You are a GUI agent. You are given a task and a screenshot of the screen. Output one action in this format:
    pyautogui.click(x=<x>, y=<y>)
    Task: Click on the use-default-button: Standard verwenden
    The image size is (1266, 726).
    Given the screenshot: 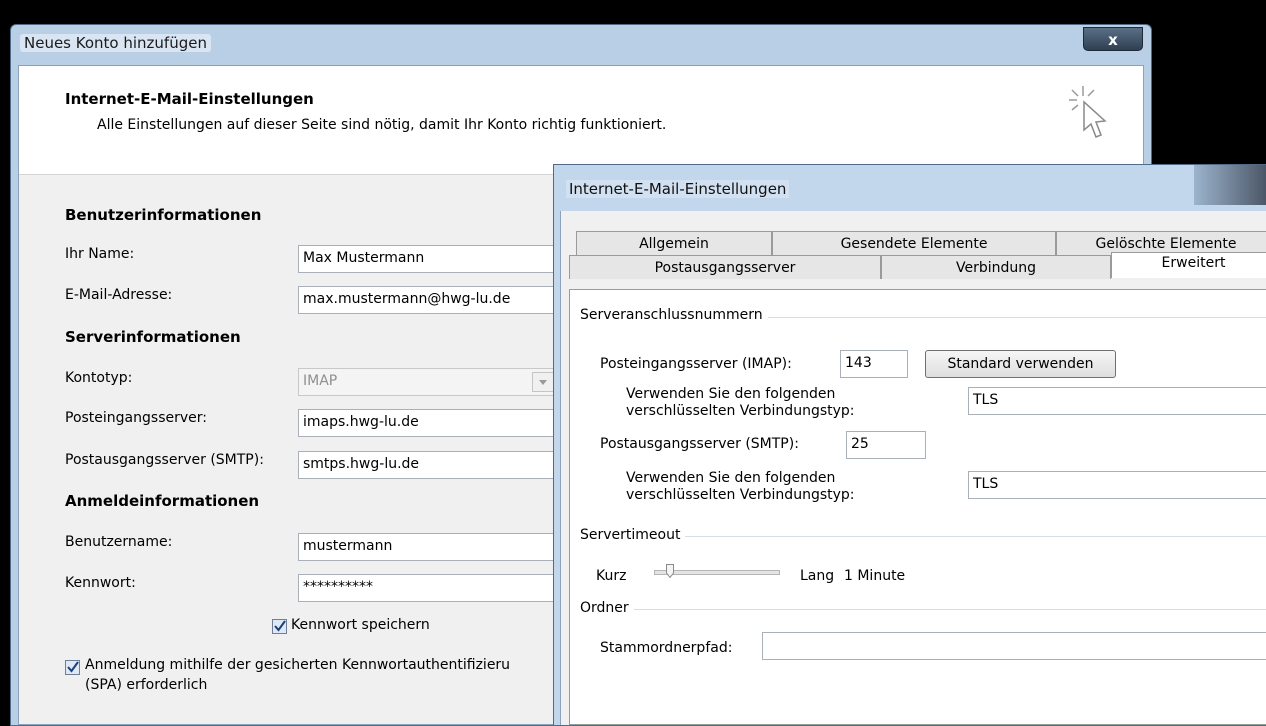 What is the action you would take?
    pyautogui.click(x=1020, y=364)
    